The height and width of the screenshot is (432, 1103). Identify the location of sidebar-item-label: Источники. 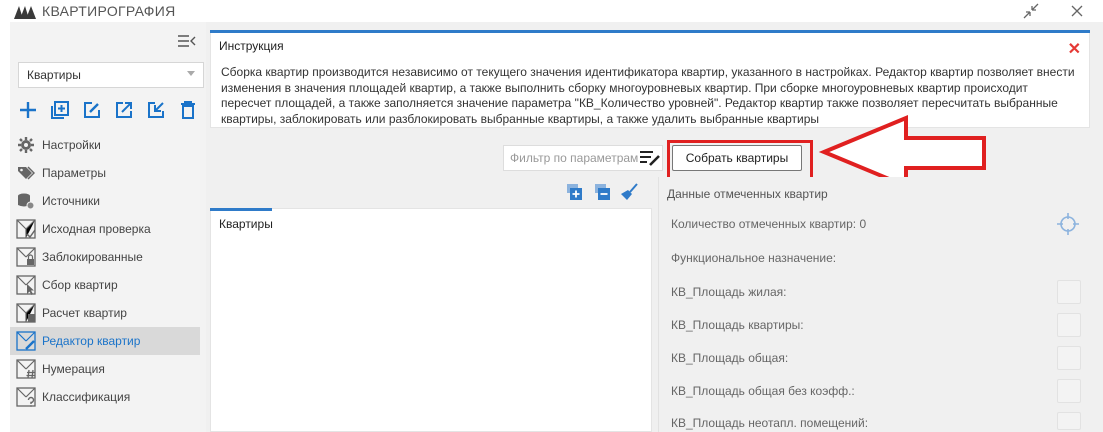
(71, 201).